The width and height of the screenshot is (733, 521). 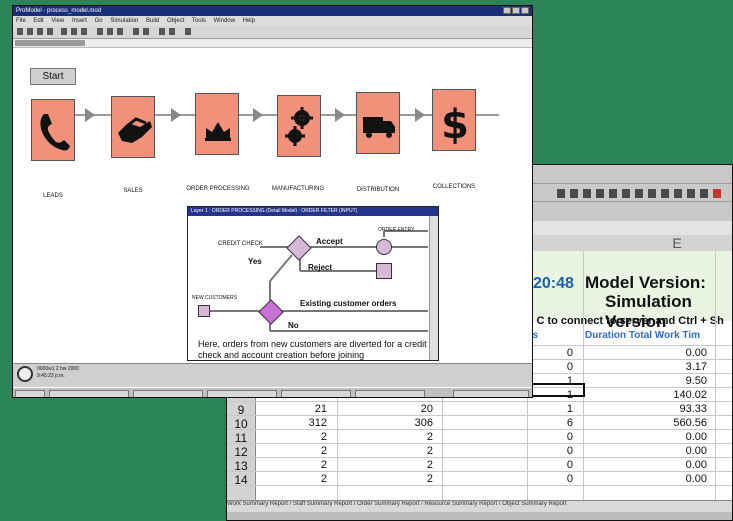 I want to click on new-customers-node, so click(x=204, y=311).